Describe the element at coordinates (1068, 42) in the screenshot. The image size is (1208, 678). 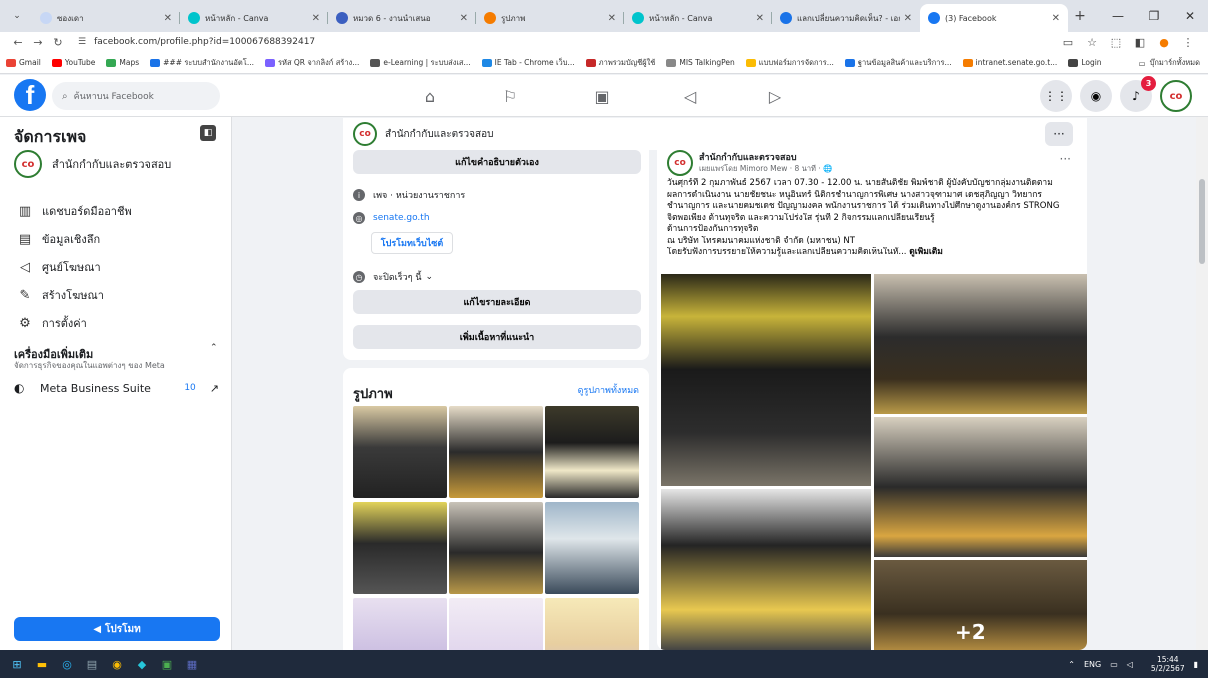
I see `cast-icon: ▭` at that location.